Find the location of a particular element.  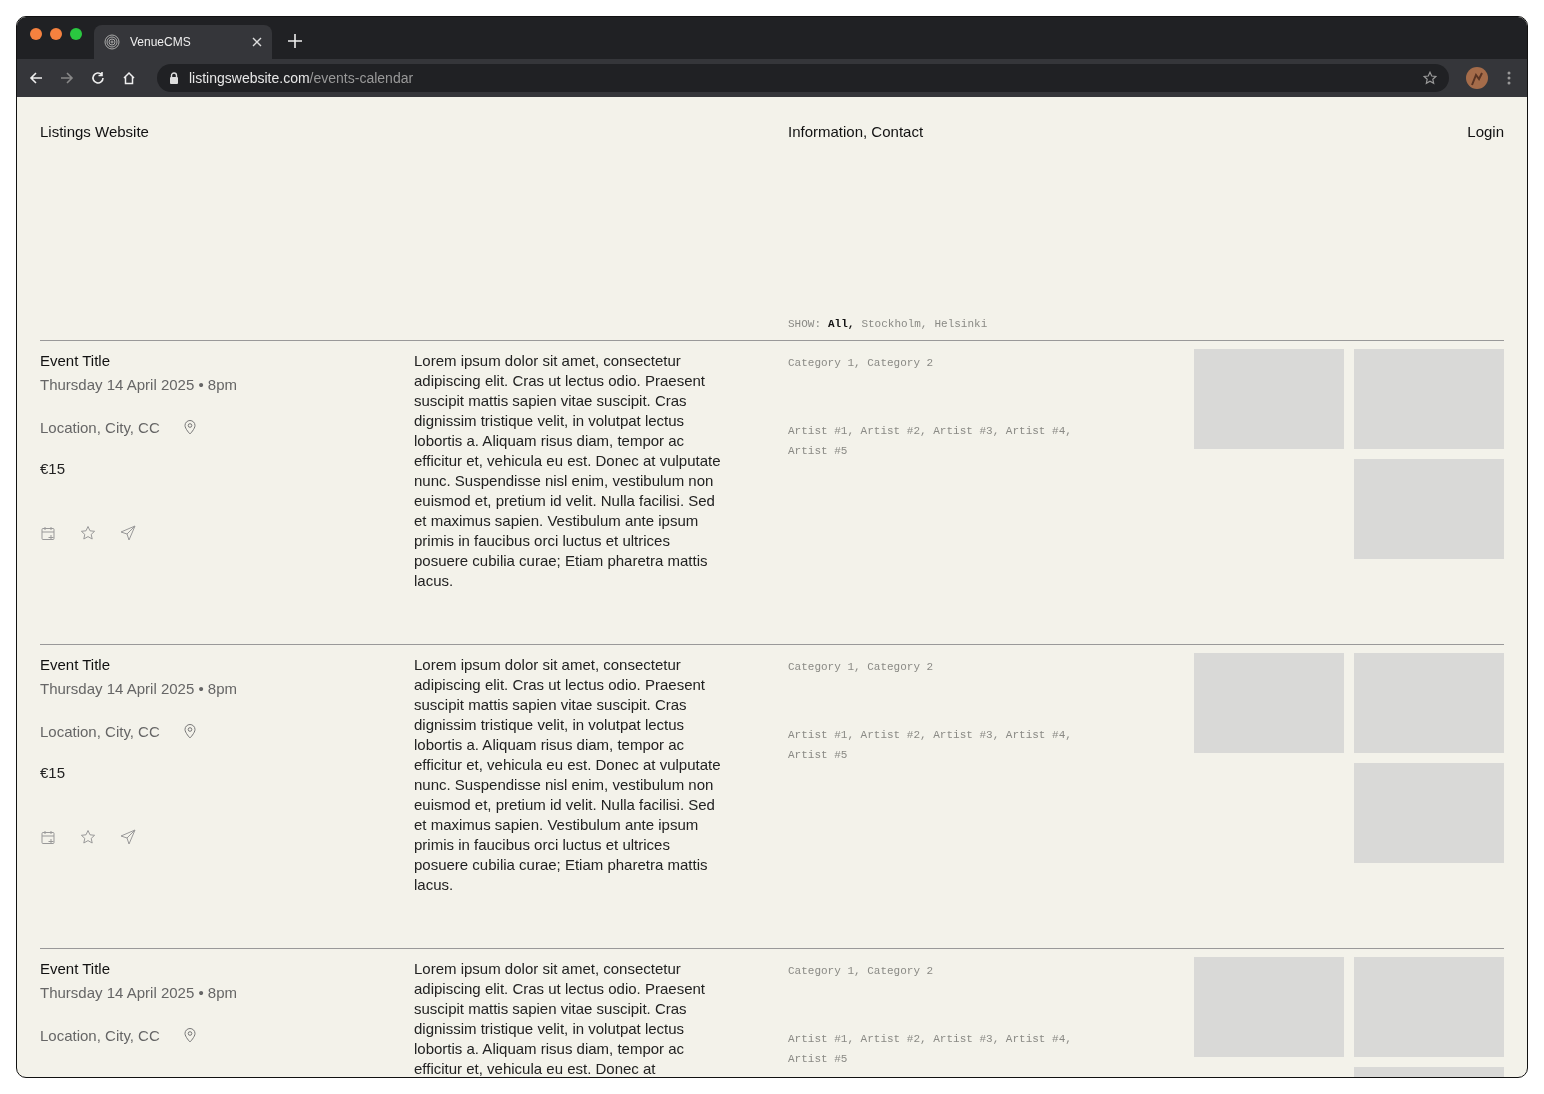

url-text: listingswebsite.com/events-calendar is located at coordinates (301, 78).